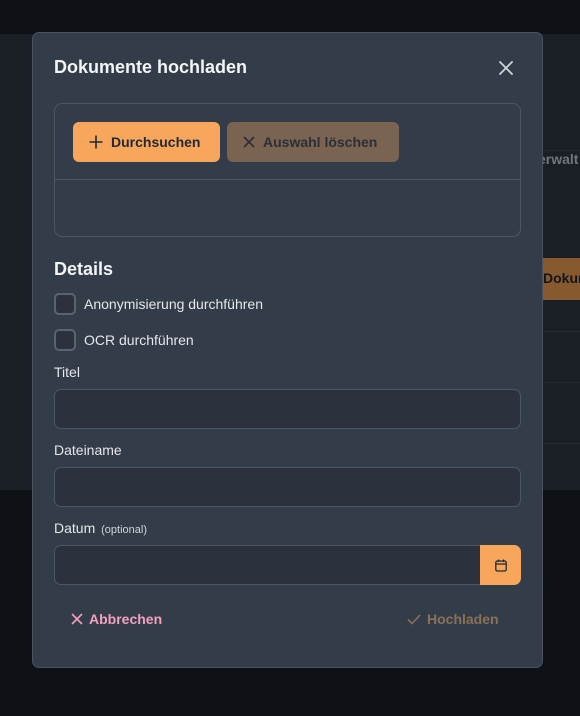 This screenshot has height=716, width=580. Describe the element at coordinates (414, 619) in the screenshot. I see `check-icon` at that location.